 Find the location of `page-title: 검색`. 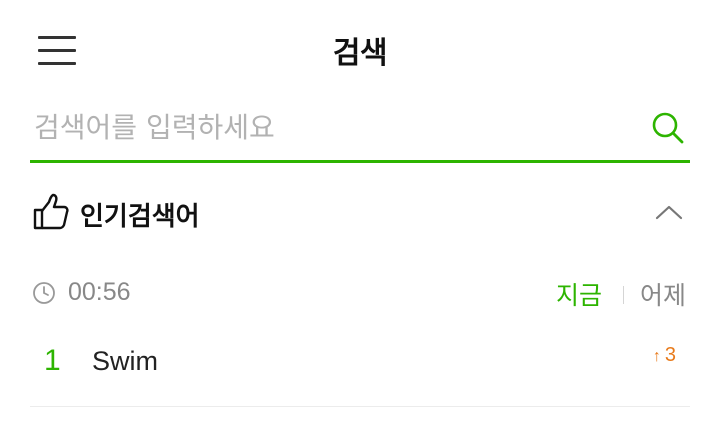

page-title: 검색 is located at coordinates (360, 53).